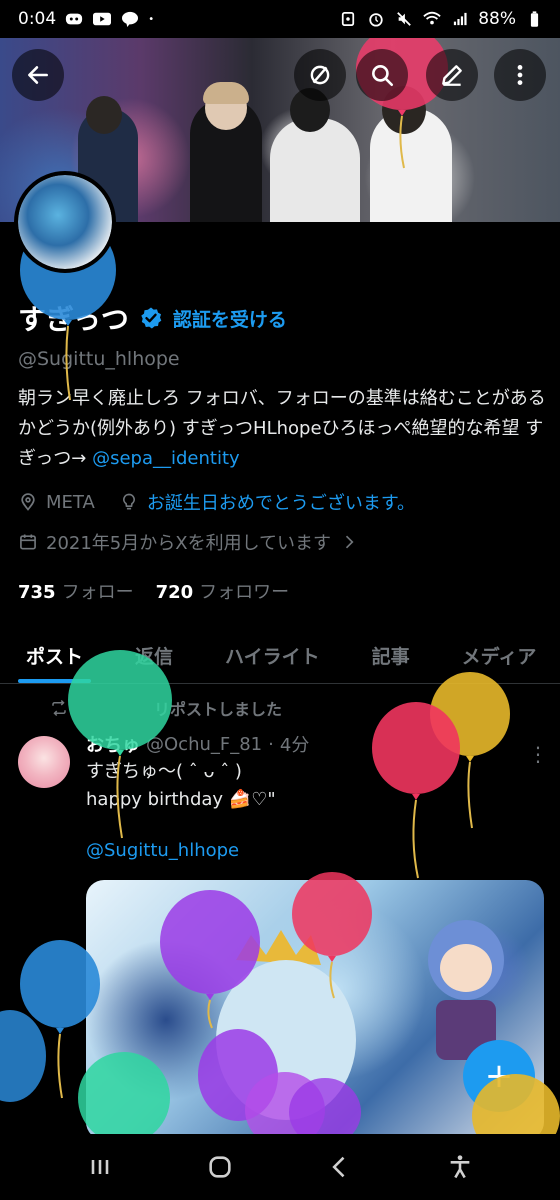  Describe the element at coordinates (151, 318) in the screenshot. I see `verified-badge-icon` at that location.